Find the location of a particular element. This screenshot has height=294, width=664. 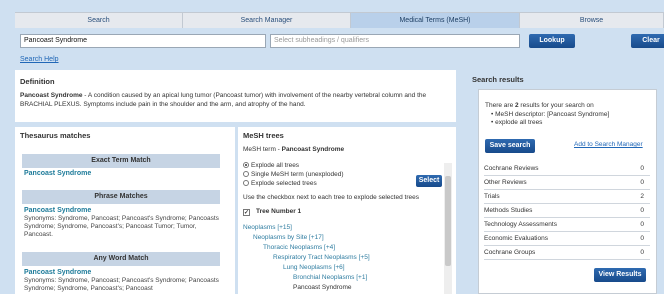

radio-explode-selected is located at coordinates (246, 183).